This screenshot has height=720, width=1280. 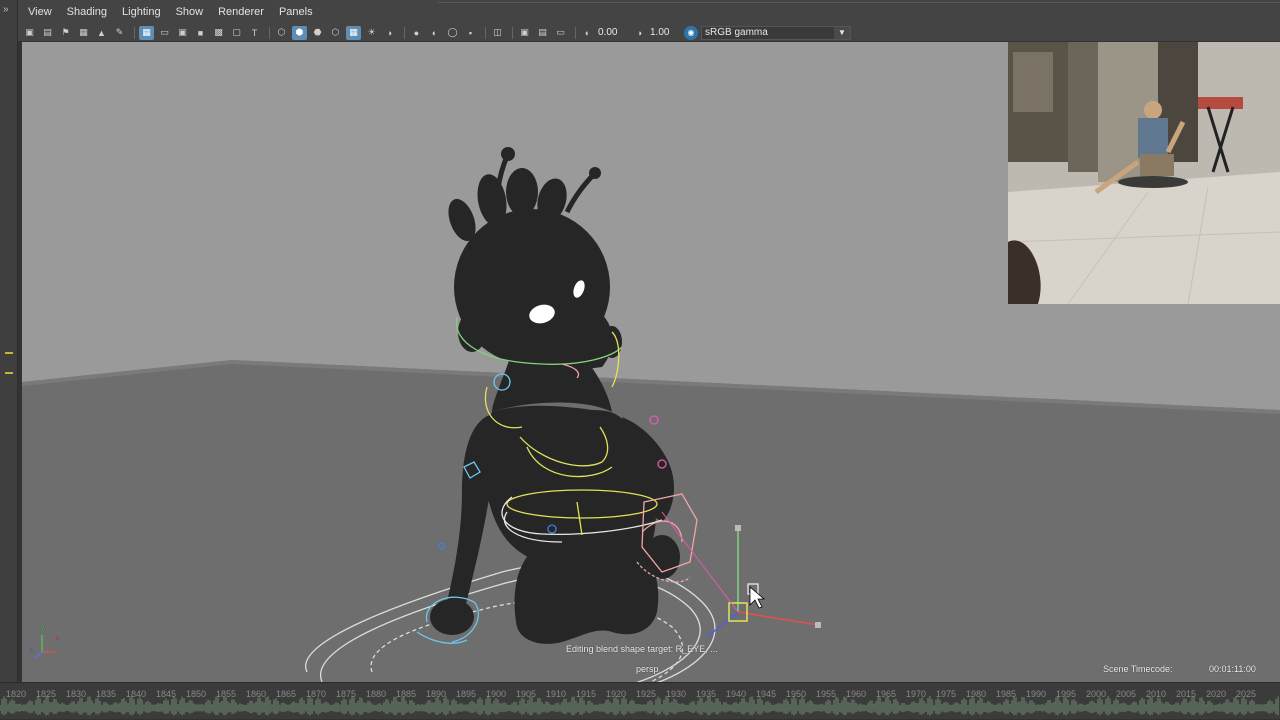 I want to click on safe-action-icon: ▢, so click(x=236, y=33).